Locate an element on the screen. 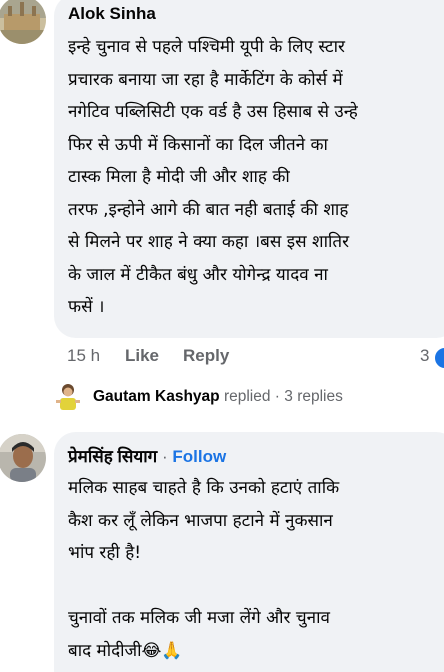 The width and height of the screenshot is (444, 672). comment-author: Alok Sinha is located at coordinates (256, 14).